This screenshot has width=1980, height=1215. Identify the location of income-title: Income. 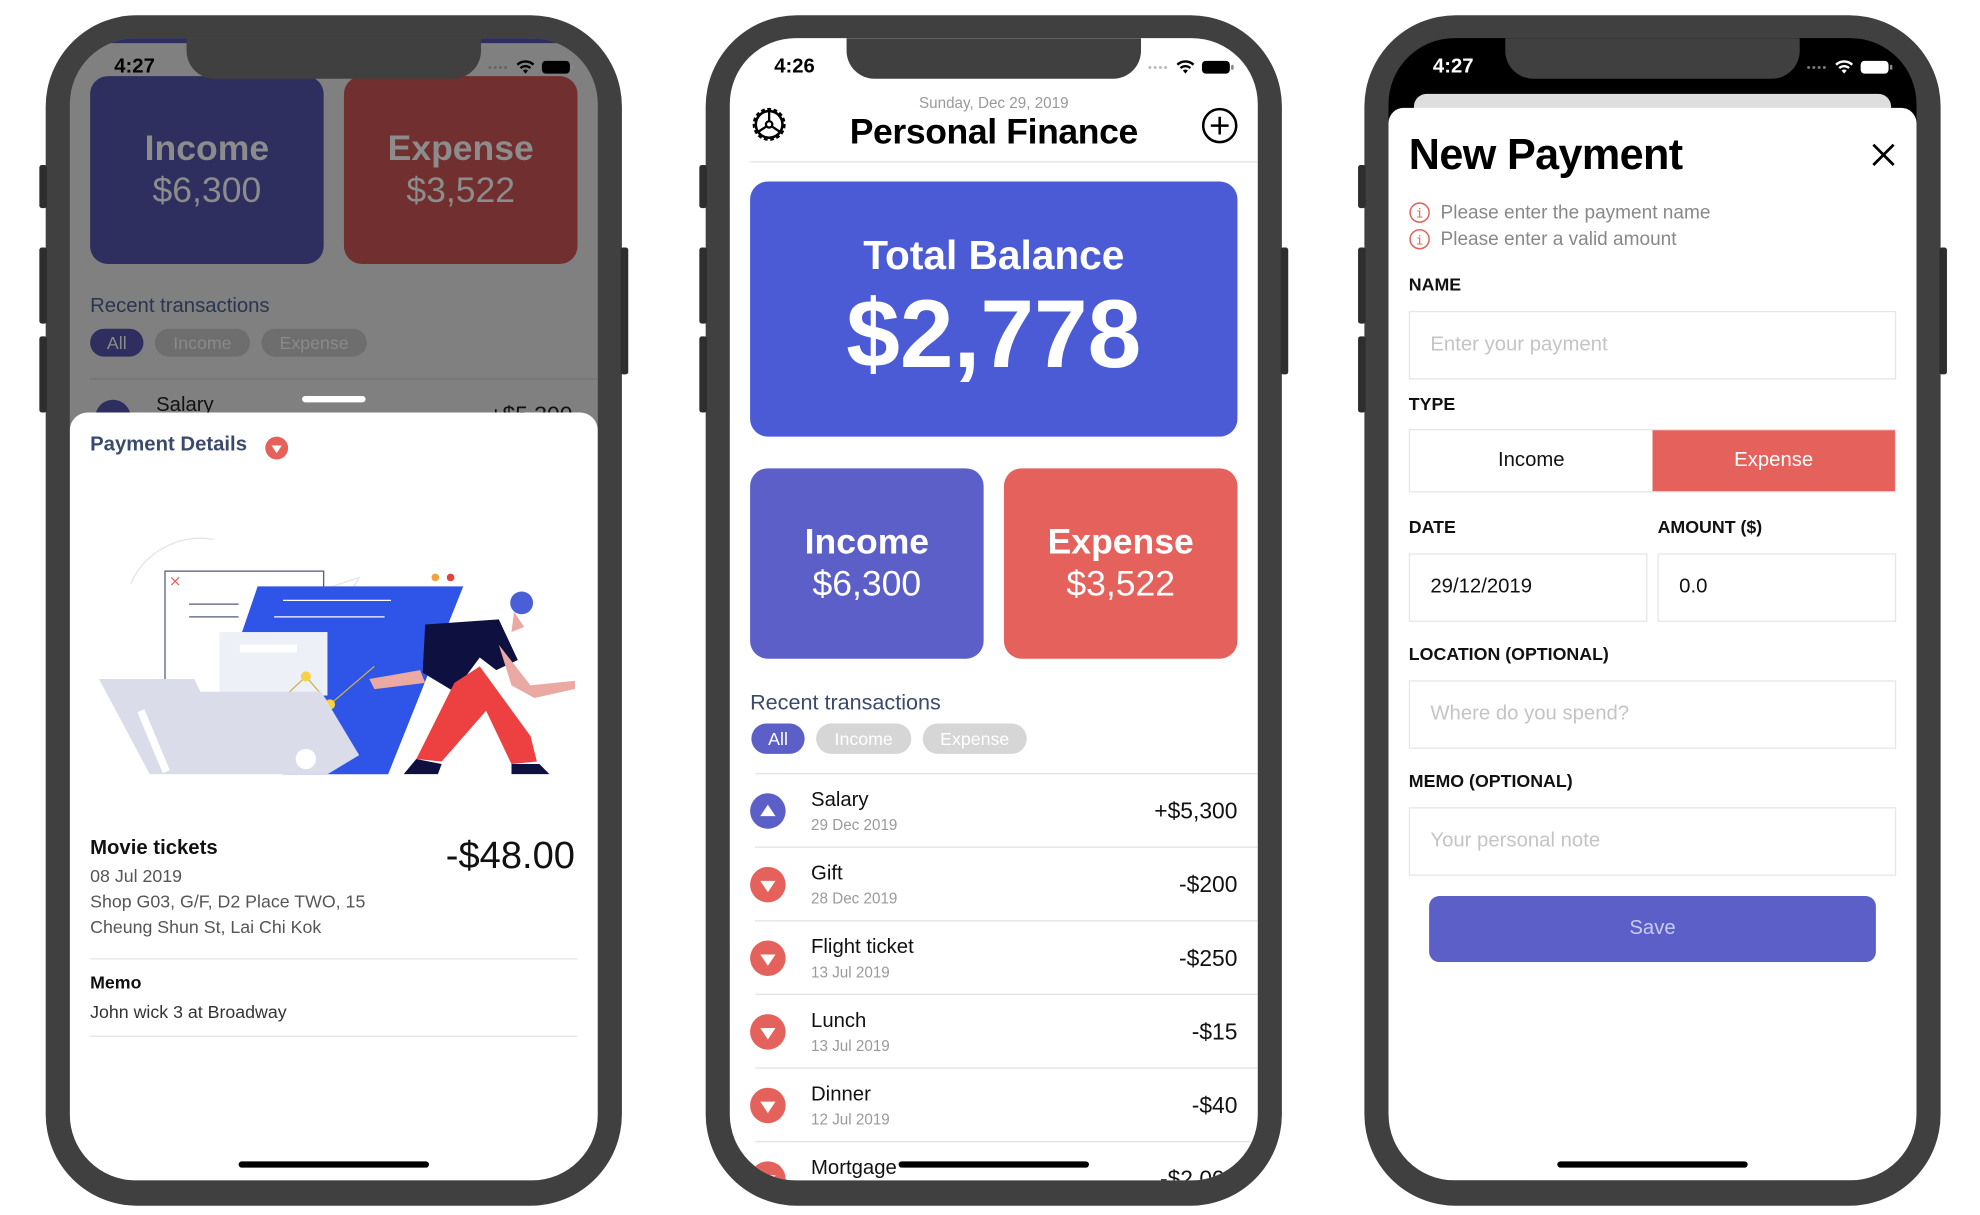
(207, 148).